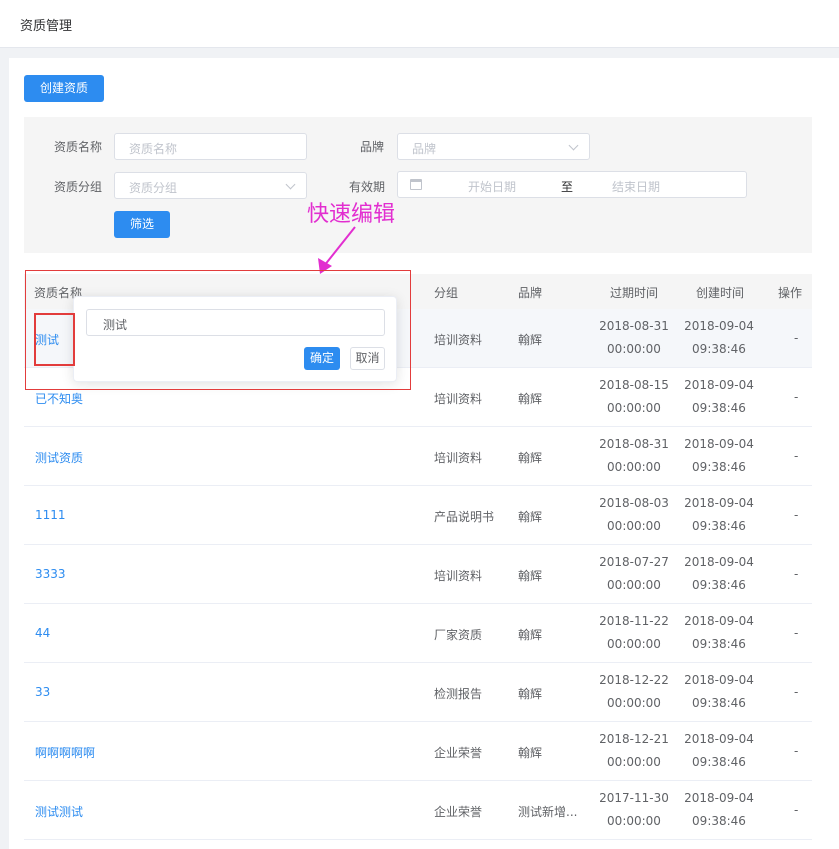 This screenshot has height=849, width=839. I want to click on annotation-arrow-icon, so click(337, 250).